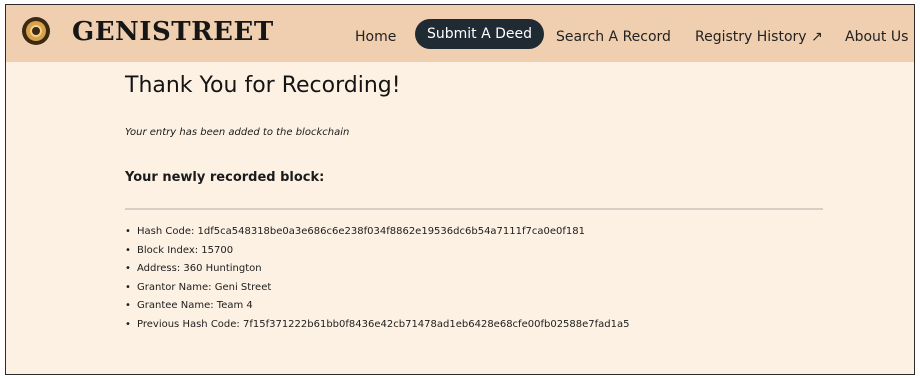 Image resolution: width=920 pixels, height=379 pixels. I want to click on section-heading: Your newly recorded block:, so click(225, 177).